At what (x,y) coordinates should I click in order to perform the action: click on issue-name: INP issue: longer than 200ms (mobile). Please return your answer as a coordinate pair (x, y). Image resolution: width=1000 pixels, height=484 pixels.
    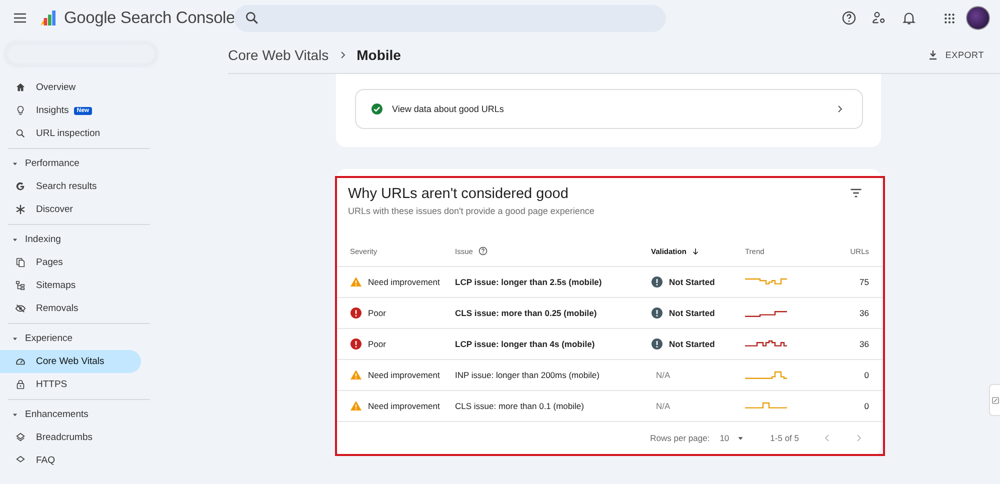
    Looking at the image, I should click on (527, 375).